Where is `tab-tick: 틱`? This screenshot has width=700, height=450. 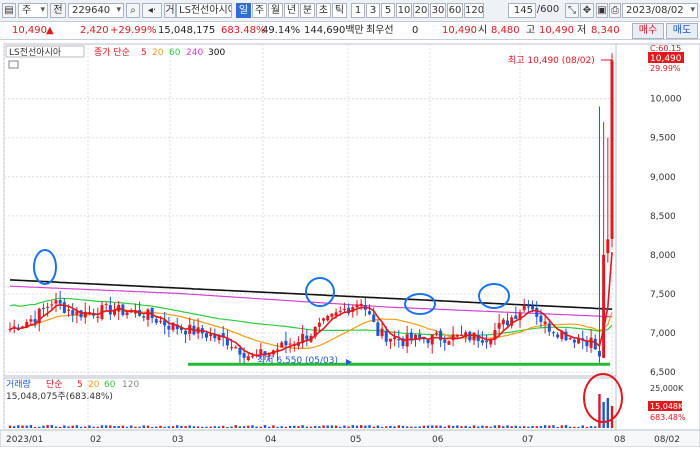
tab-tick: 틱 is located at coordinates (339, 10).